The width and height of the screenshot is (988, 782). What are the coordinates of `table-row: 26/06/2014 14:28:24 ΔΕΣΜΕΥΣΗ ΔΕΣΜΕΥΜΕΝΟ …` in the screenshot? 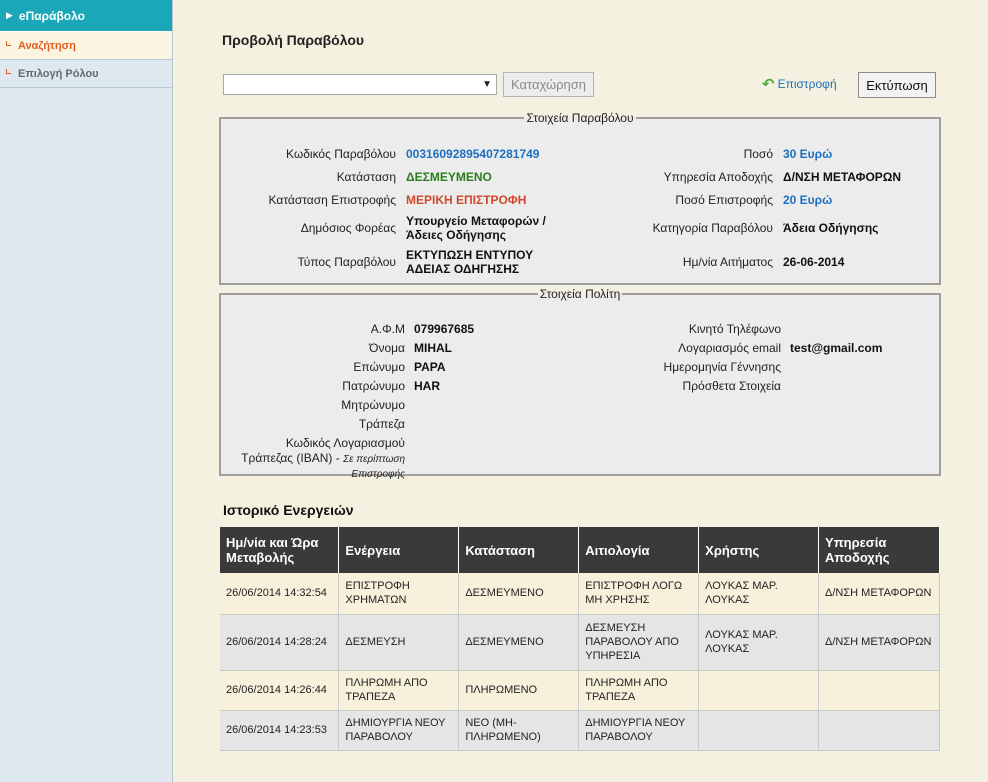 It's located at (580, 642).